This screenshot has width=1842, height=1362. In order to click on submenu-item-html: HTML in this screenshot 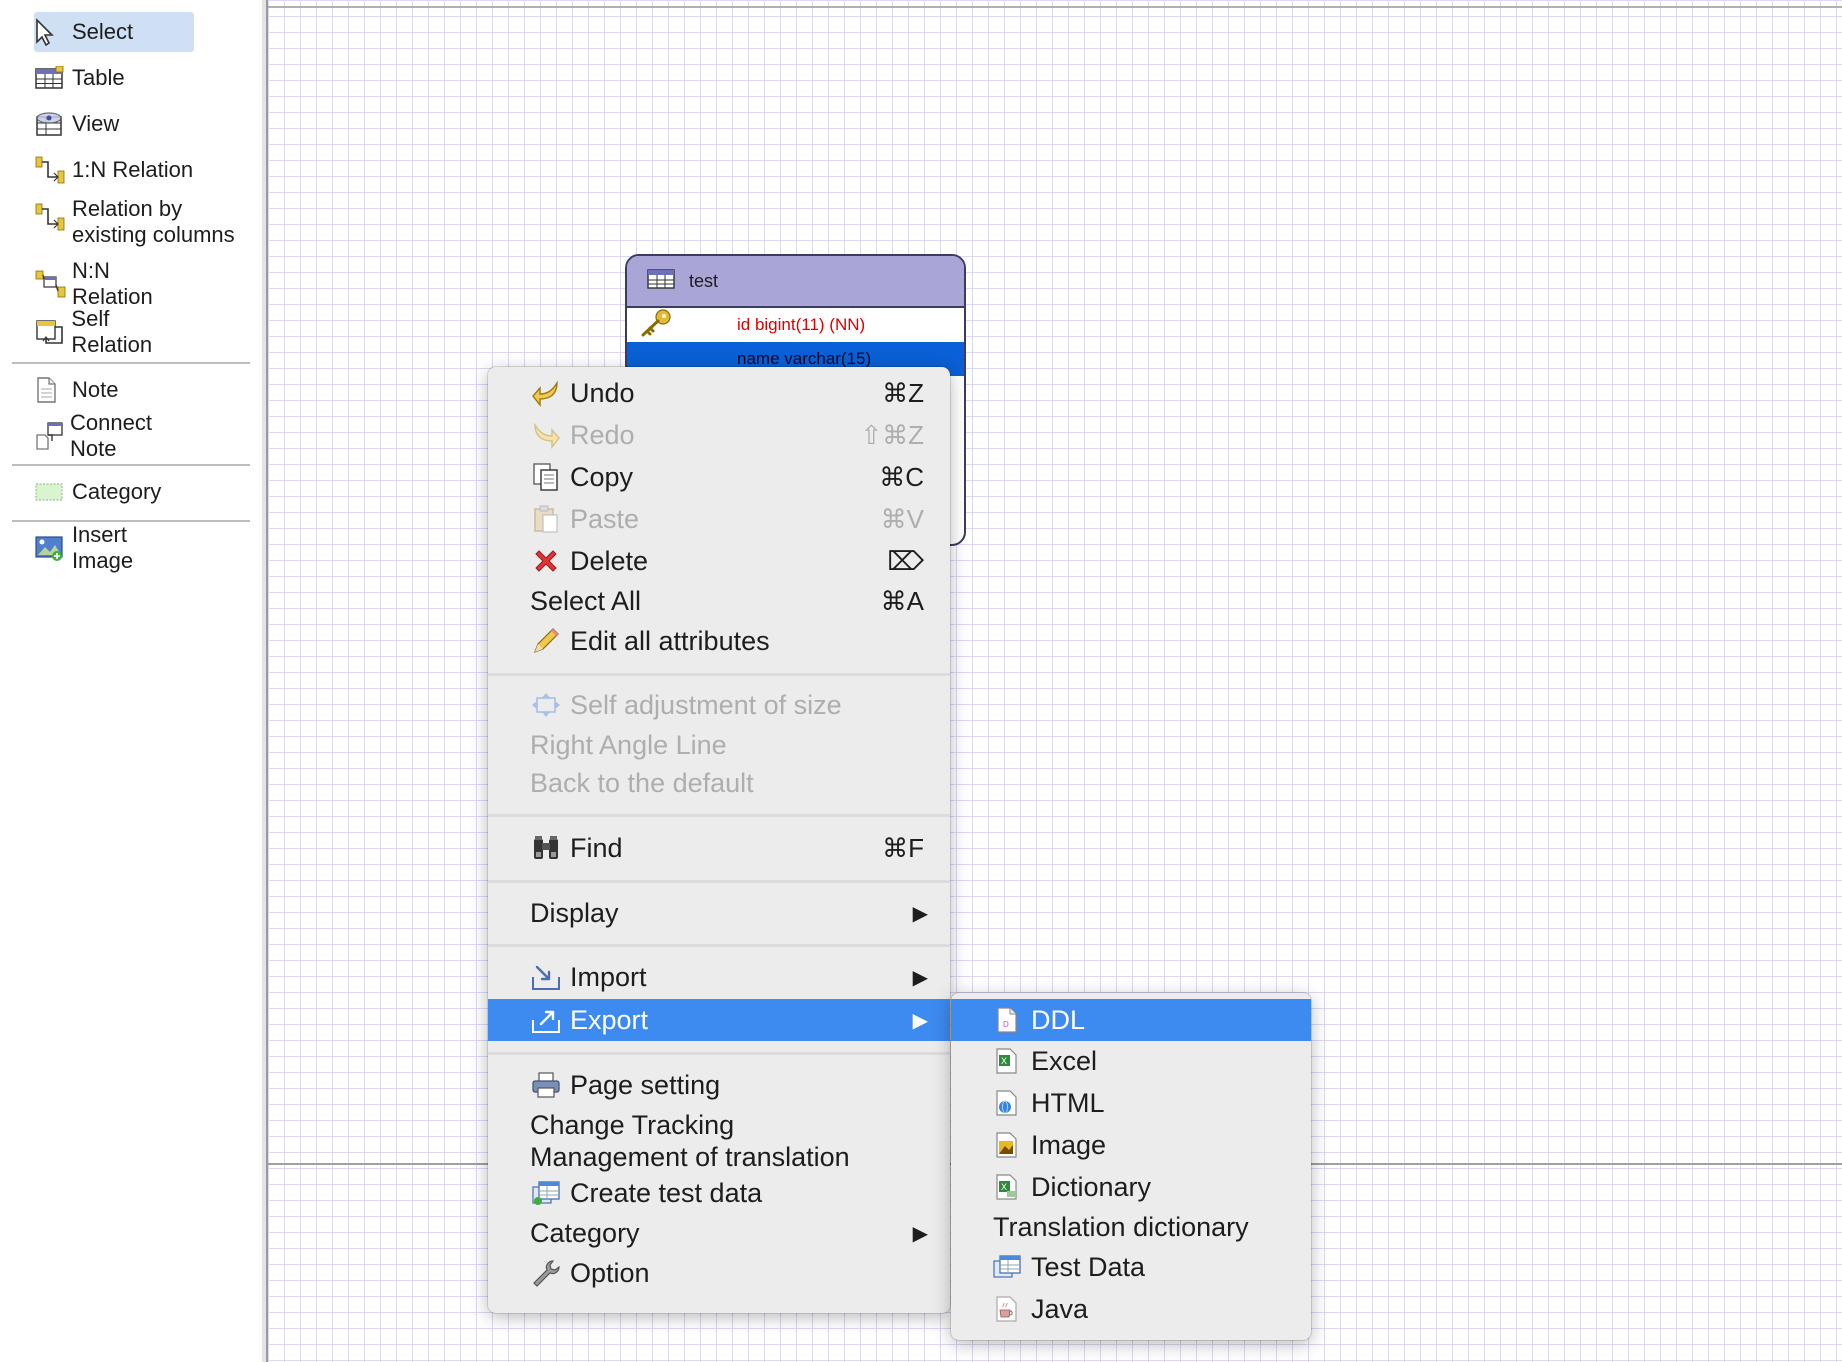, I will do `click(1131, 1103)`.